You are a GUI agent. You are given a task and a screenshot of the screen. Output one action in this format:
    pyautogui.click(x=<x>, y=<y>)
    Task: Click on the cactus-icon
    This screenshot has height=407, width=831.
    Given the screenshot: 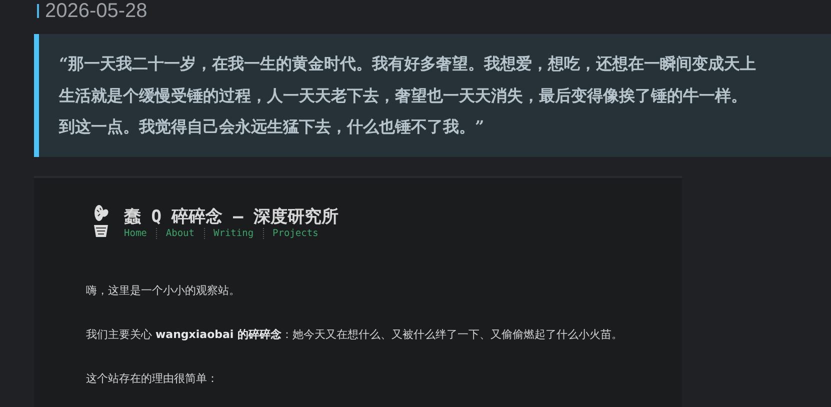 What is the action you would take?
    pyautogui.click(x=101, y=221)
    